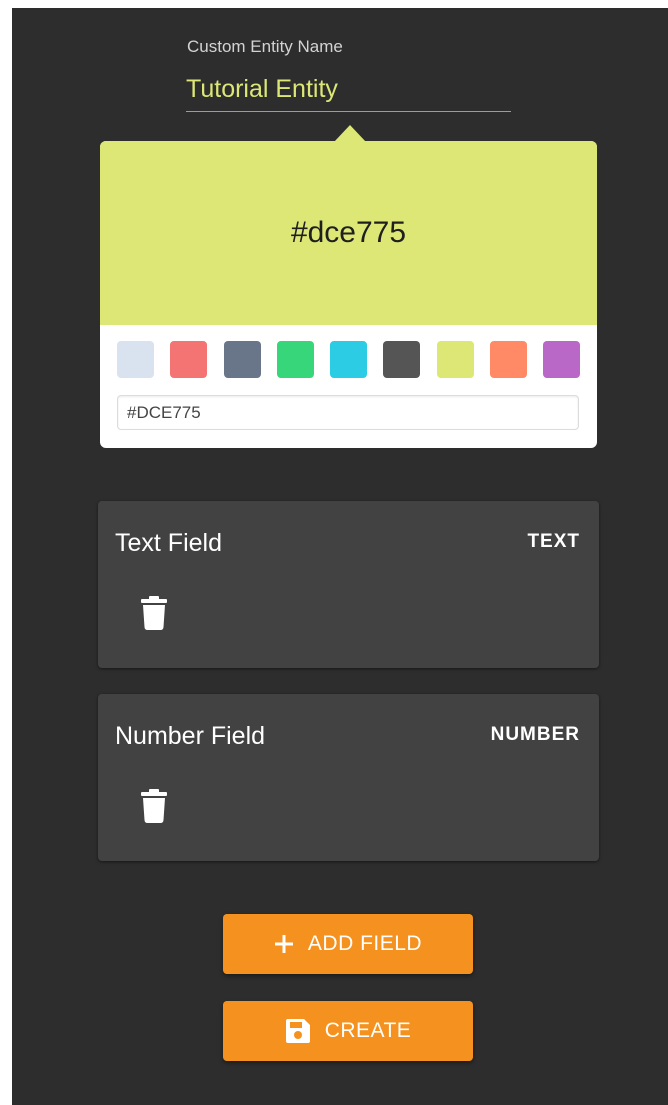  I want to click on field-type: TEXT, so click(553, 541).